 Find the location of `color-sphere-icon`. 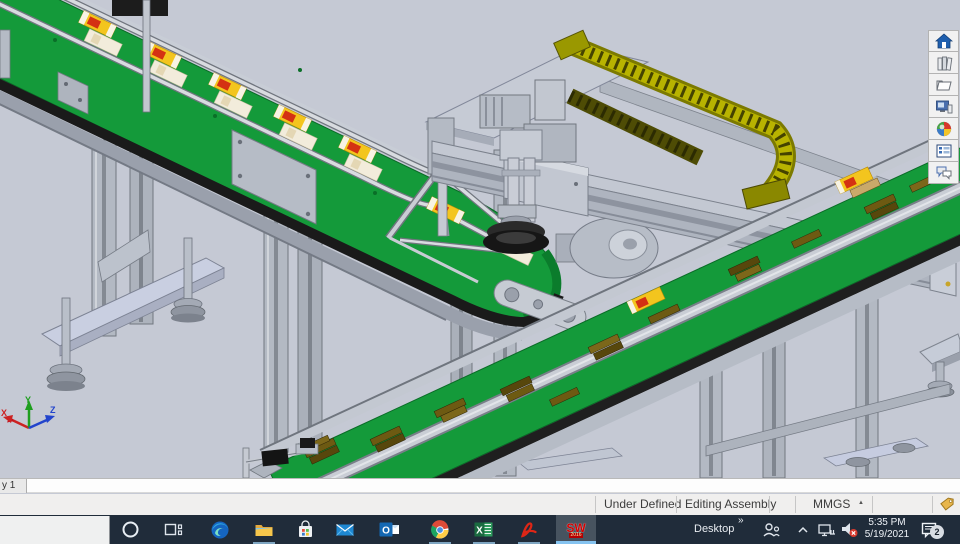

color-sphere-icon is located at coordinates (943, 128).